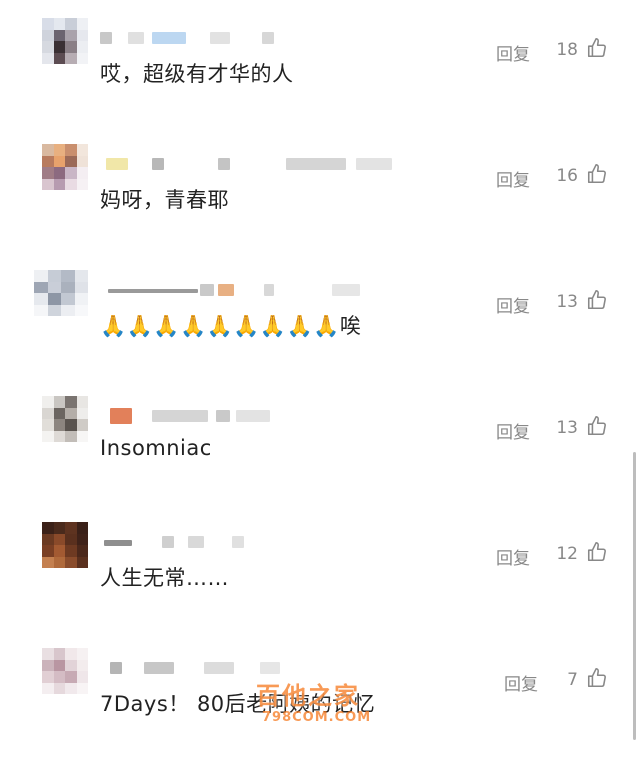  What do you see at coordinates (317, 717) in the screenshot?
I see `watermark-url: 798COM.COM` at bounding box center [317, 717].